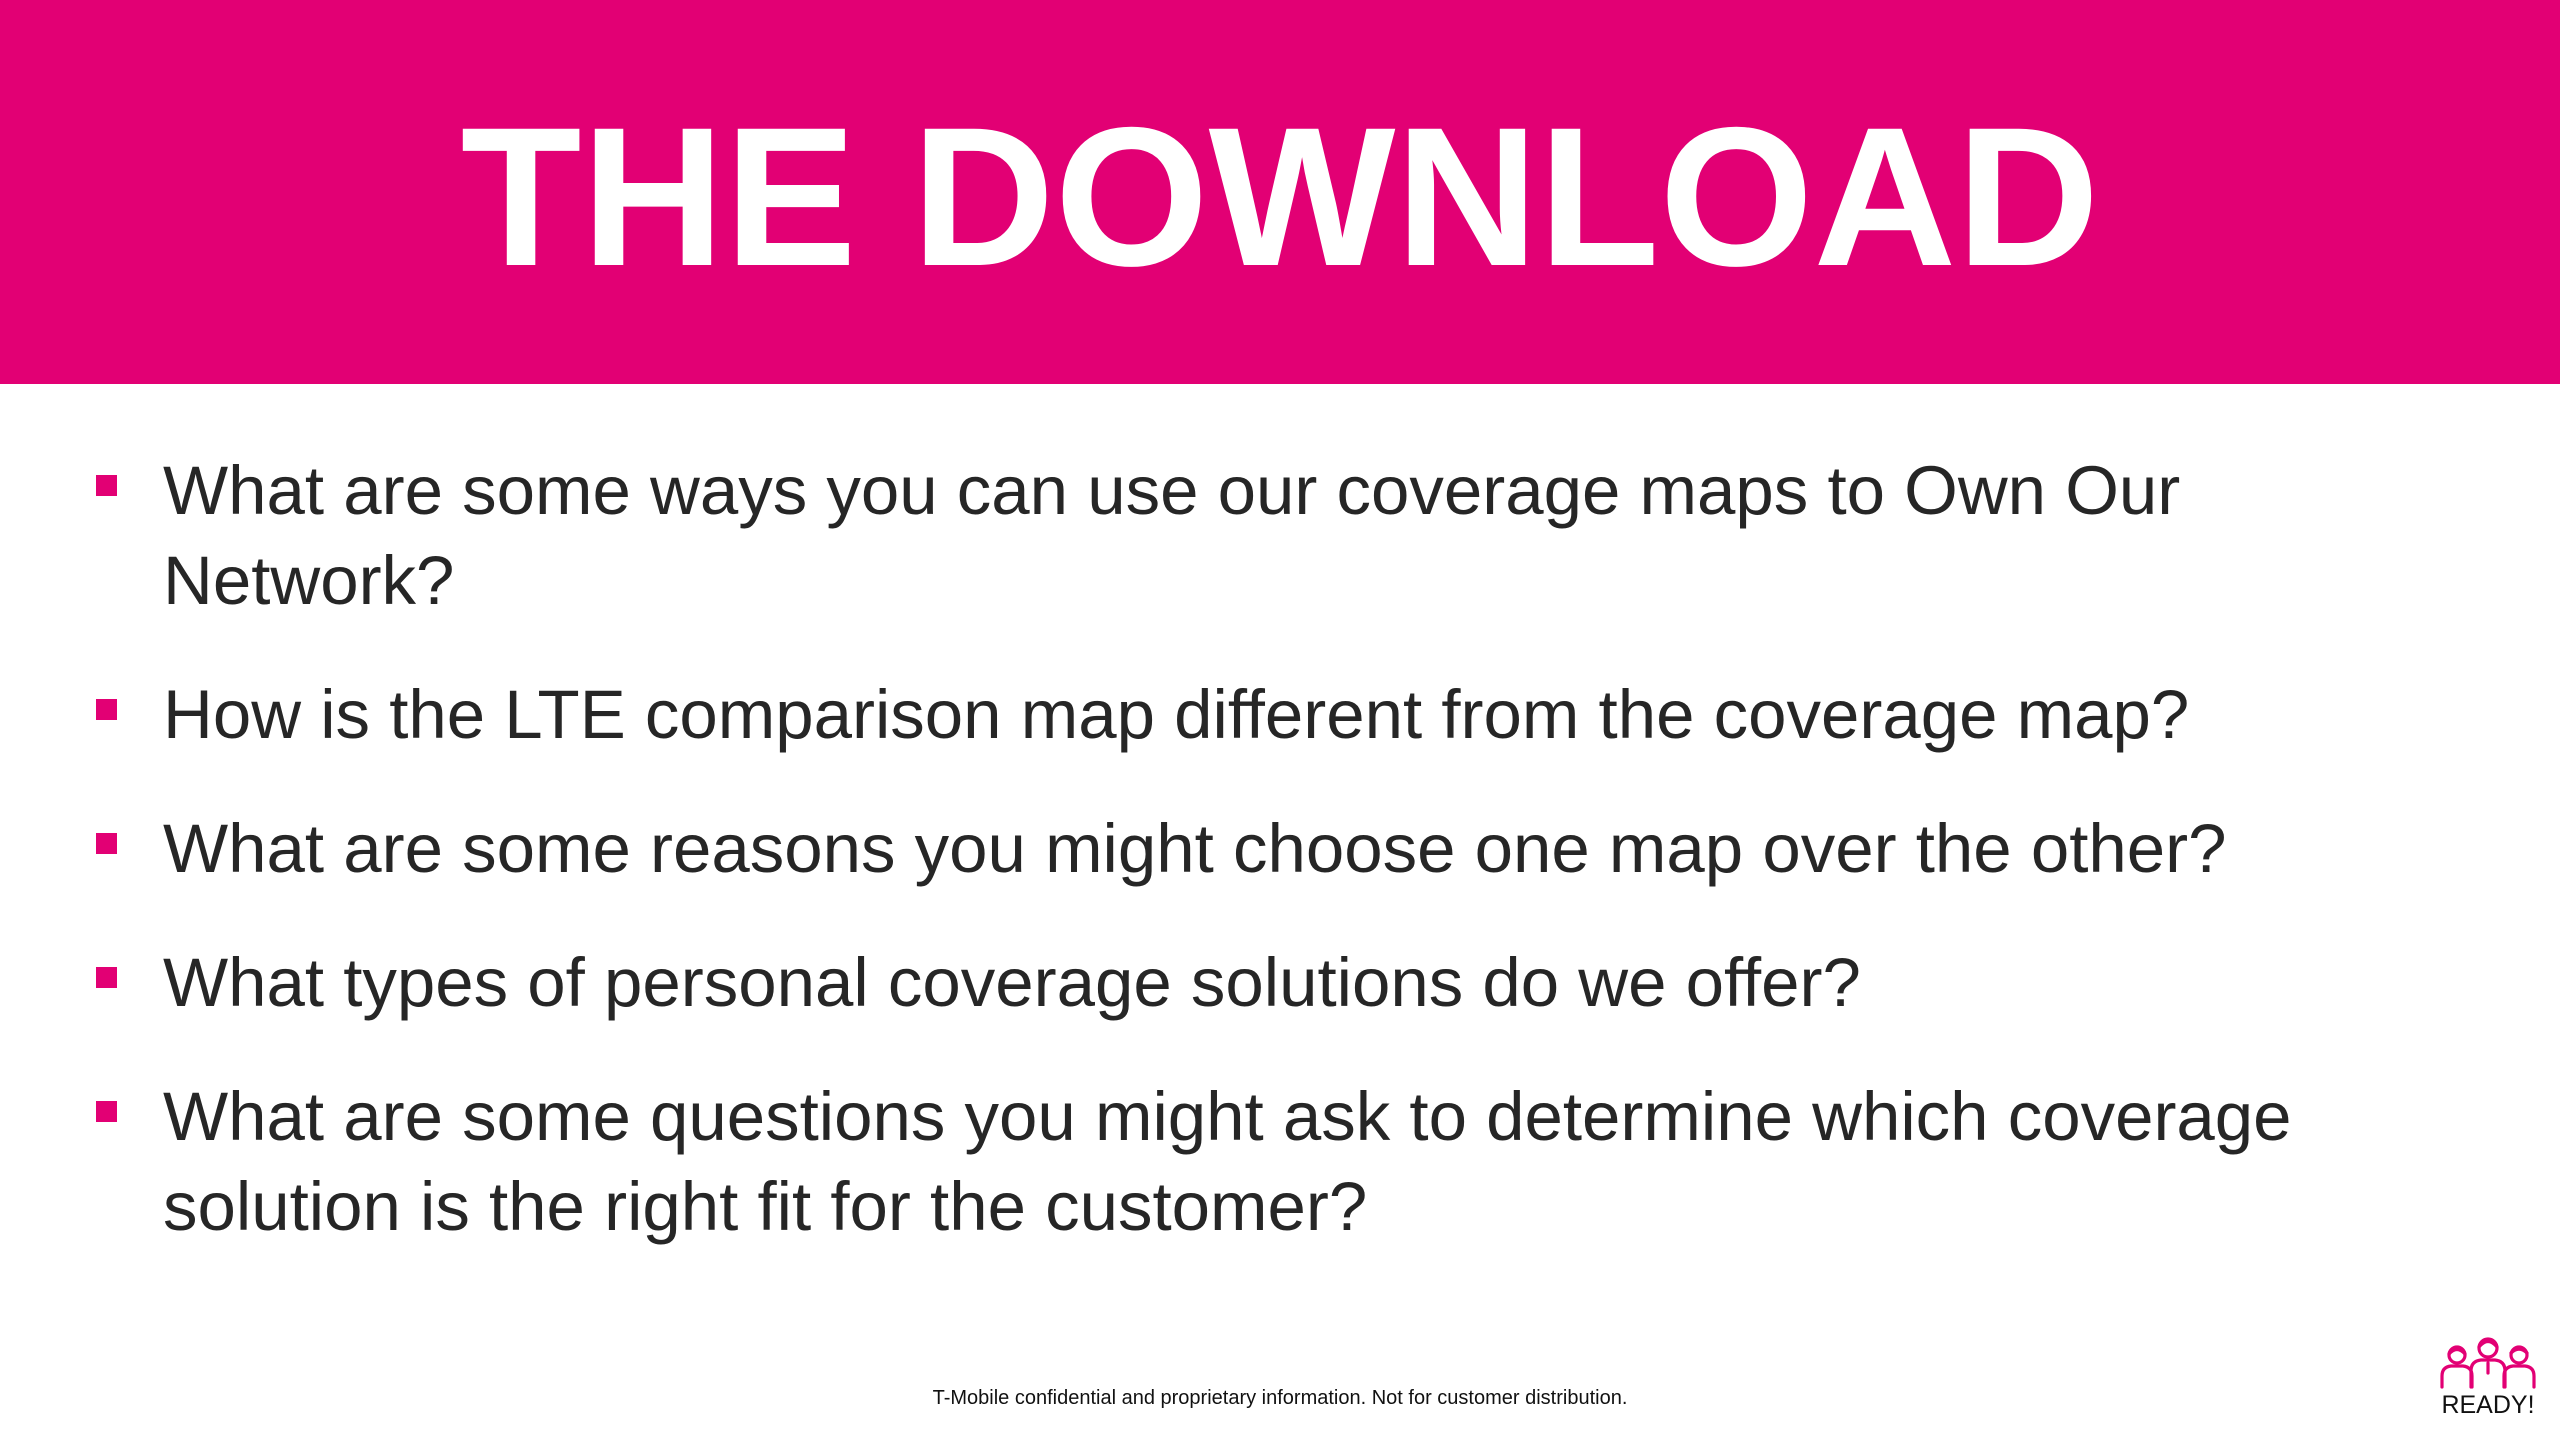 This screenshot has width=2560, height=1440. I want to click on ready-logo: READY!, so click(2488, 1378).